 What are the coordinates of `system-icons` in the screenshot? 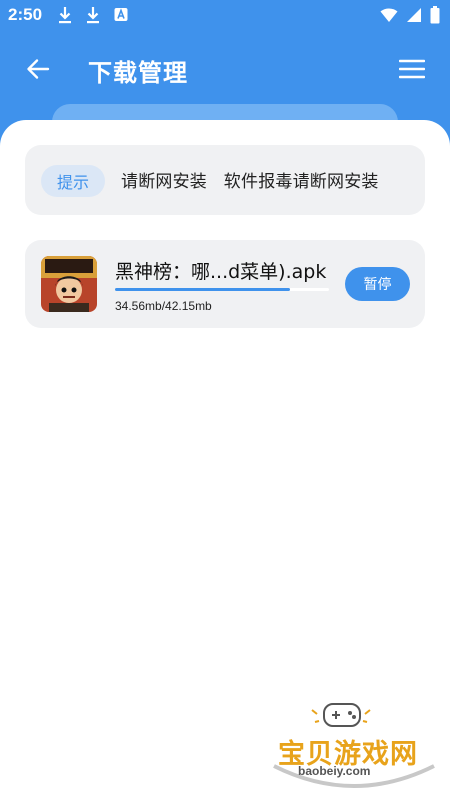 It's located at (410, 15).